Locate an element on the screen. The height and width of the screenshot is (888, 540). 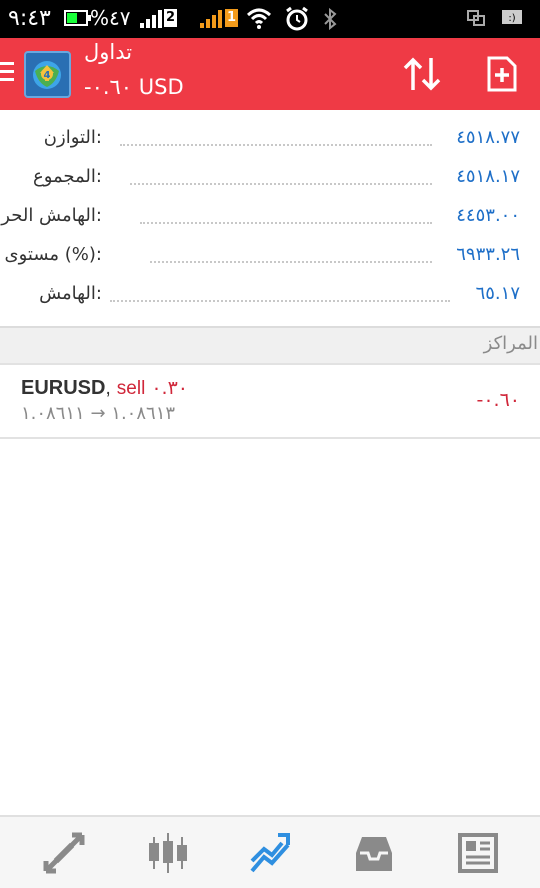
svg-text: 4 is located at coordinates (47, 75).